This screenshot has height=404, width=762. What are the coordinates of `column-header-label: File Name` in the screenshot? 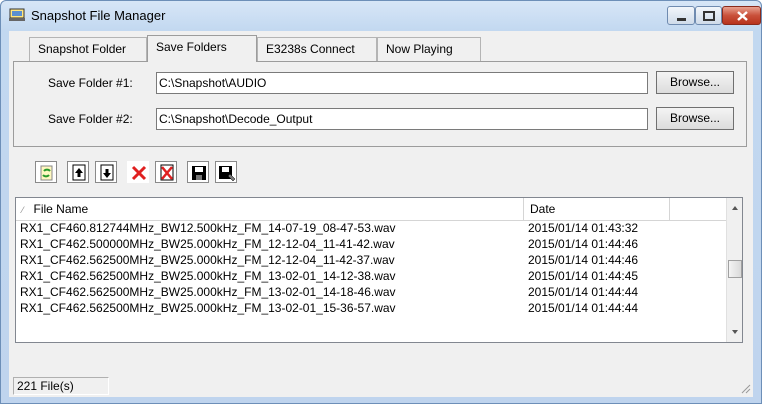 It's located at (61, 209).